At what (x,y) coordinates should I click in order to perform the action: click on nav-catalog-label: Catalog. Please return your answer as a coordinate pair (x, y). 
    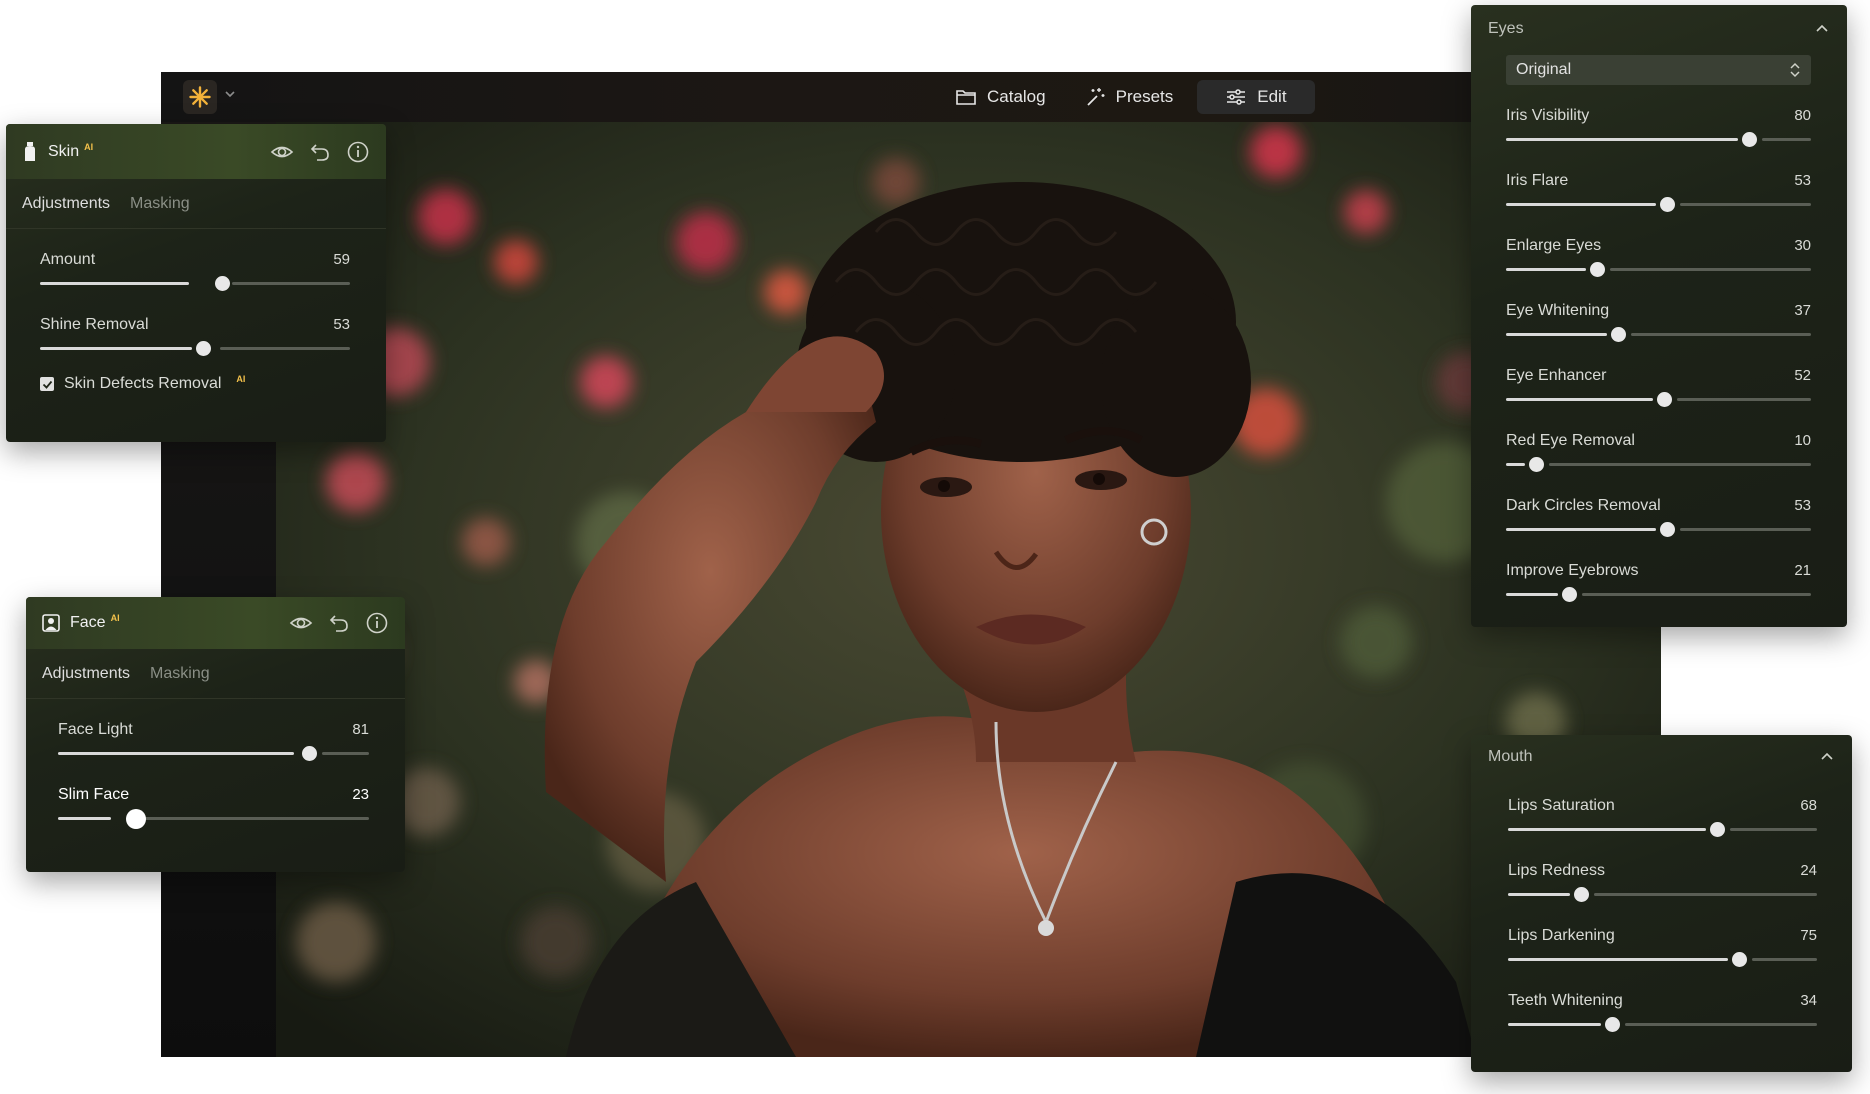
    Looking at the image, I should click on (1016, 96).